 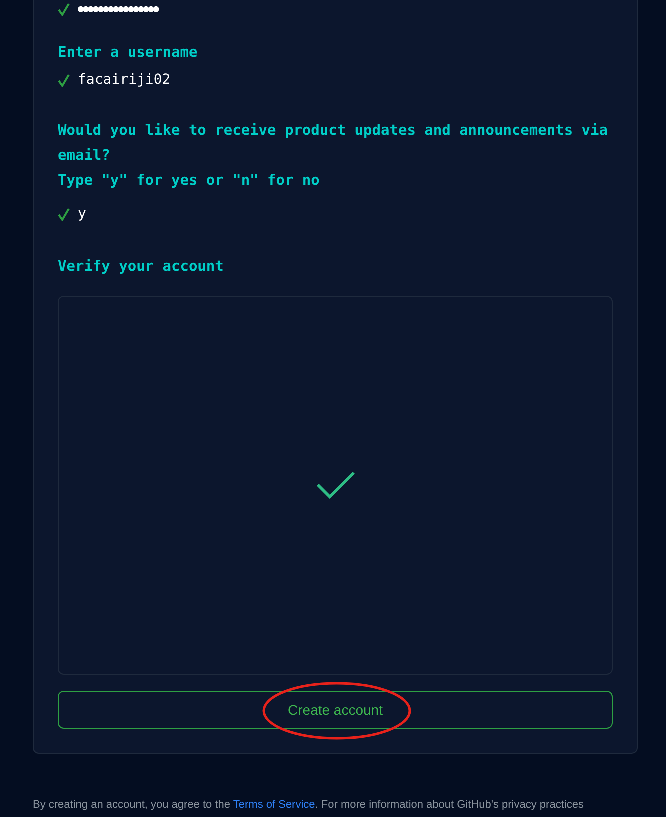 What do you see at coordinates (274, 804) in the screenshot?
I see `terms-link: Terms of Service` at bounding box center [274, 804].